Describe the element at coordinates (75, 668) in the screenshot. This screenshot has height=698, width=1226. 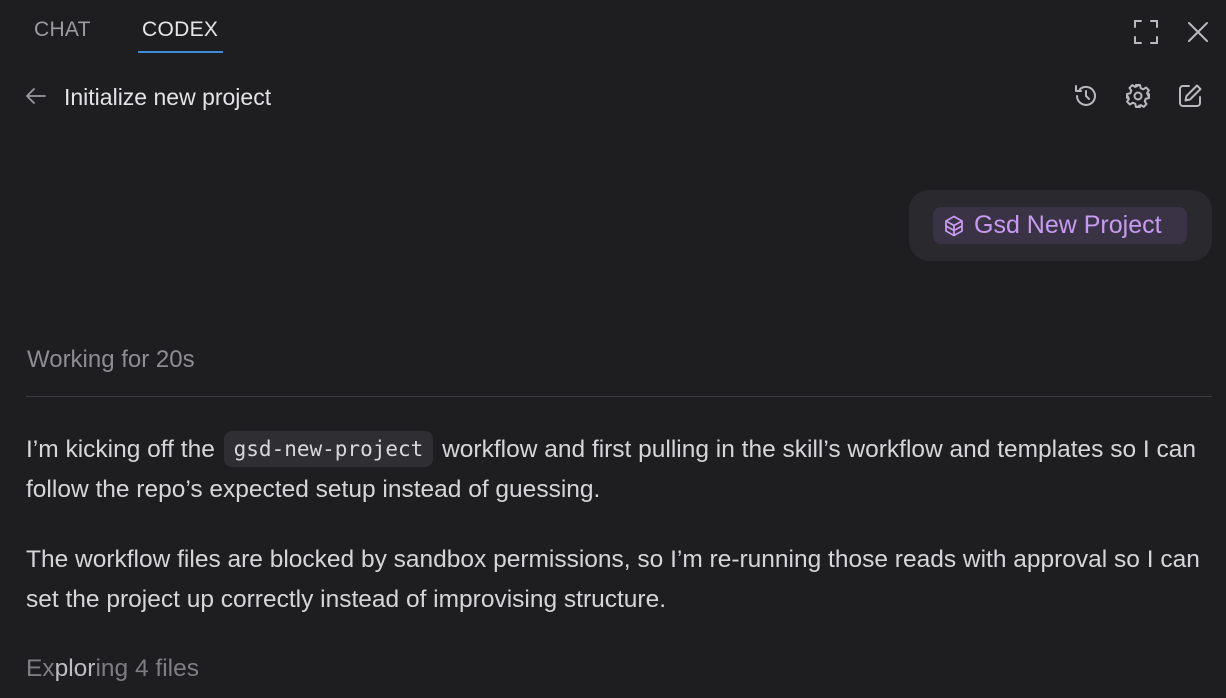
I see `activity-text-shimmer: plor` at that location.